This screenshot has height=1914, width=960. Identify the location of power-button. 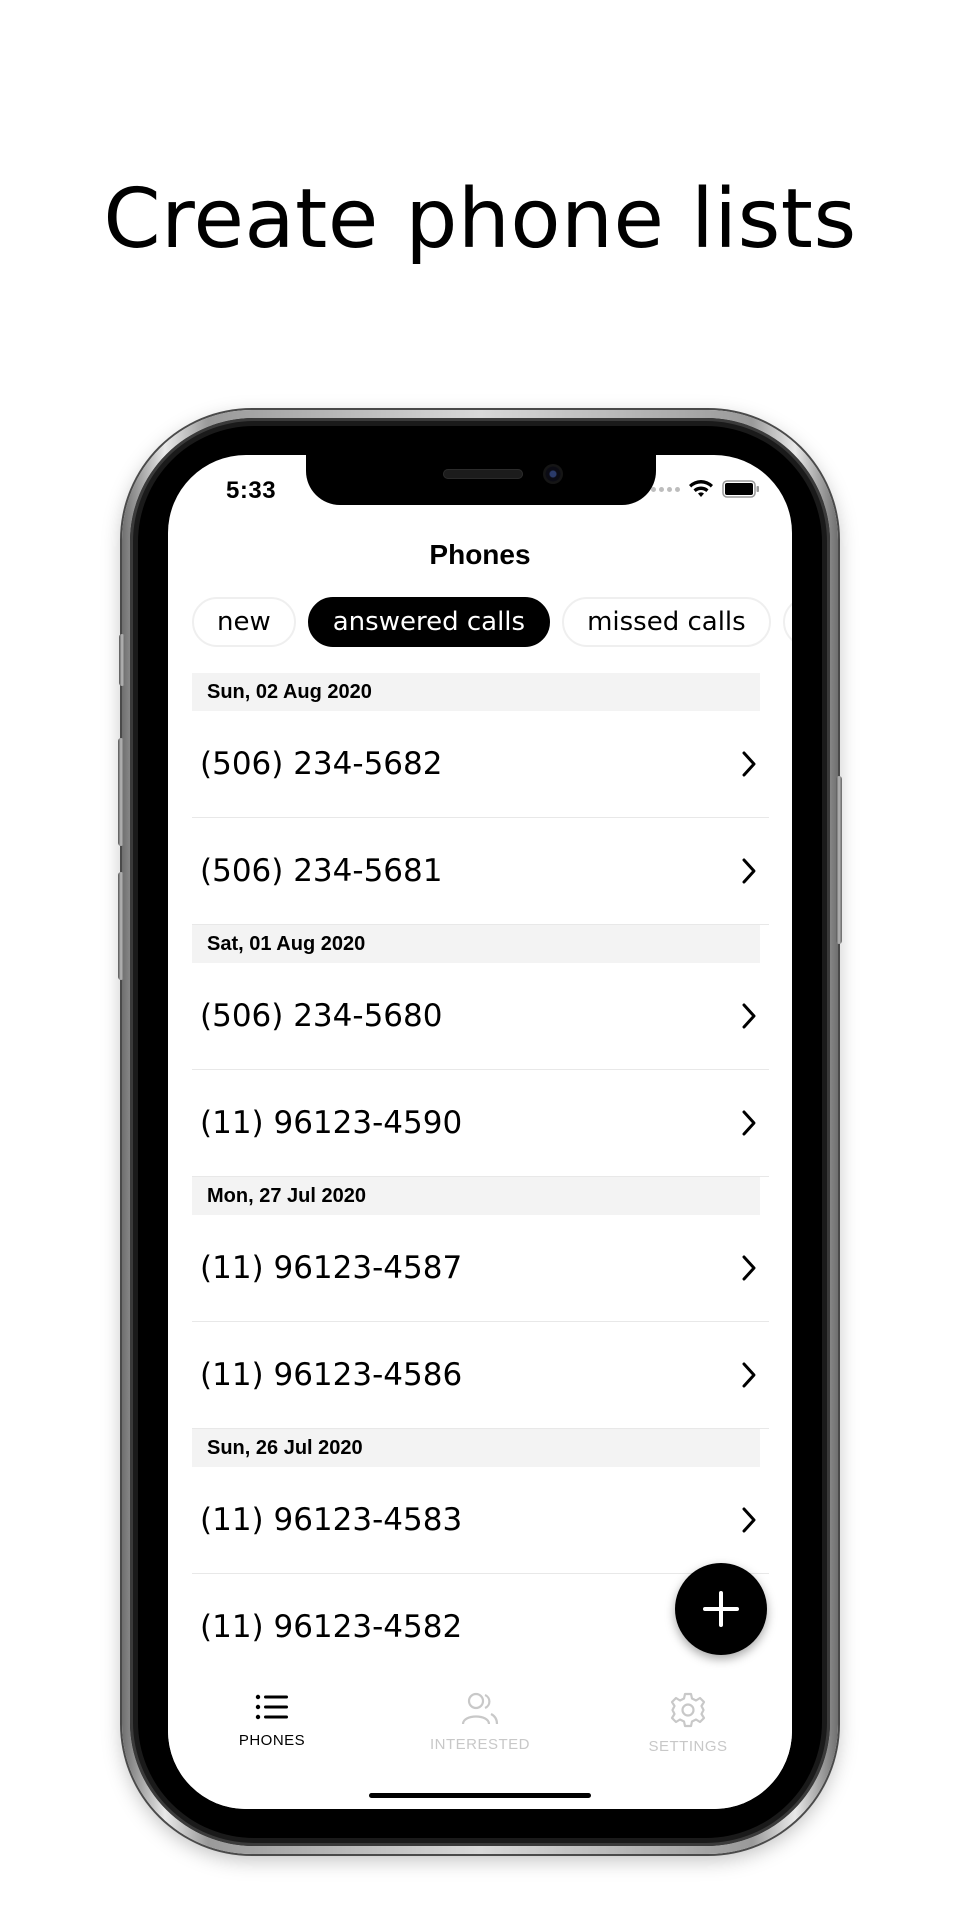
(839, 860).